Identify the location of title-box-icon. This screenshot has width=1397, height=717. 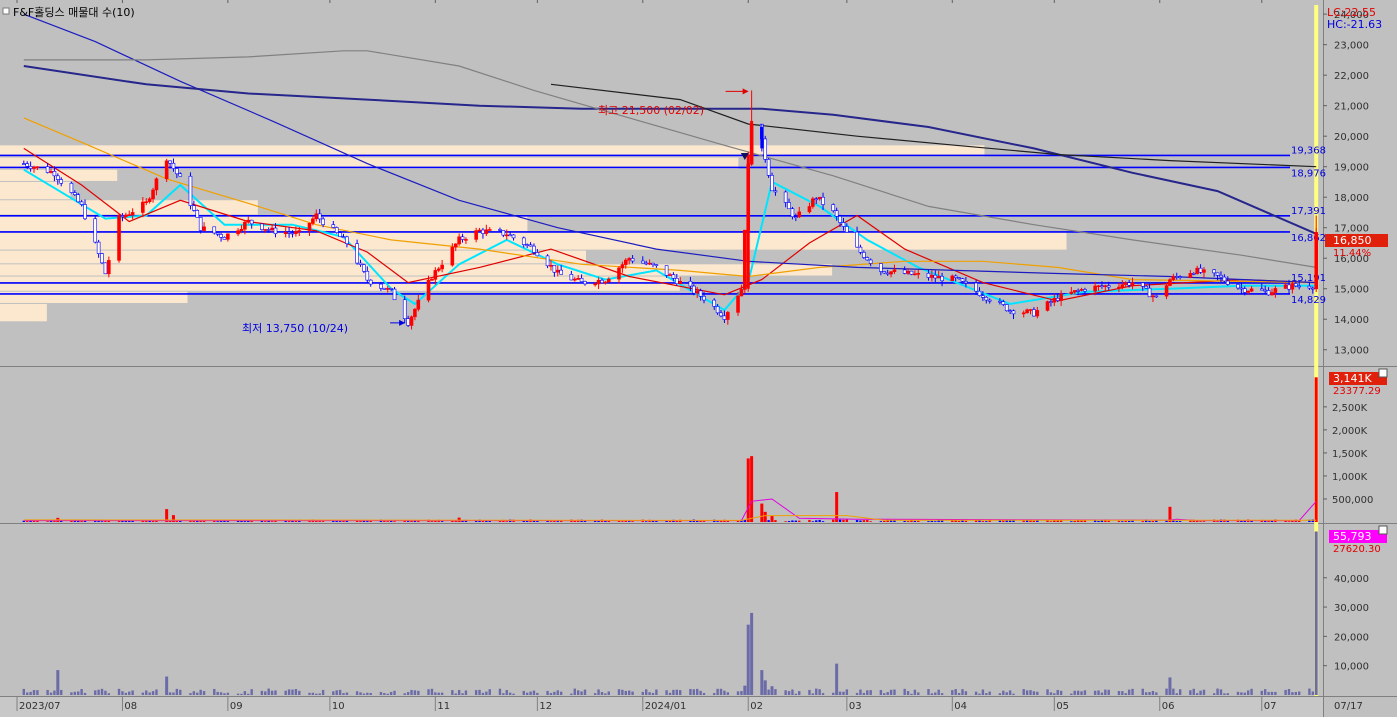
(6, 11).